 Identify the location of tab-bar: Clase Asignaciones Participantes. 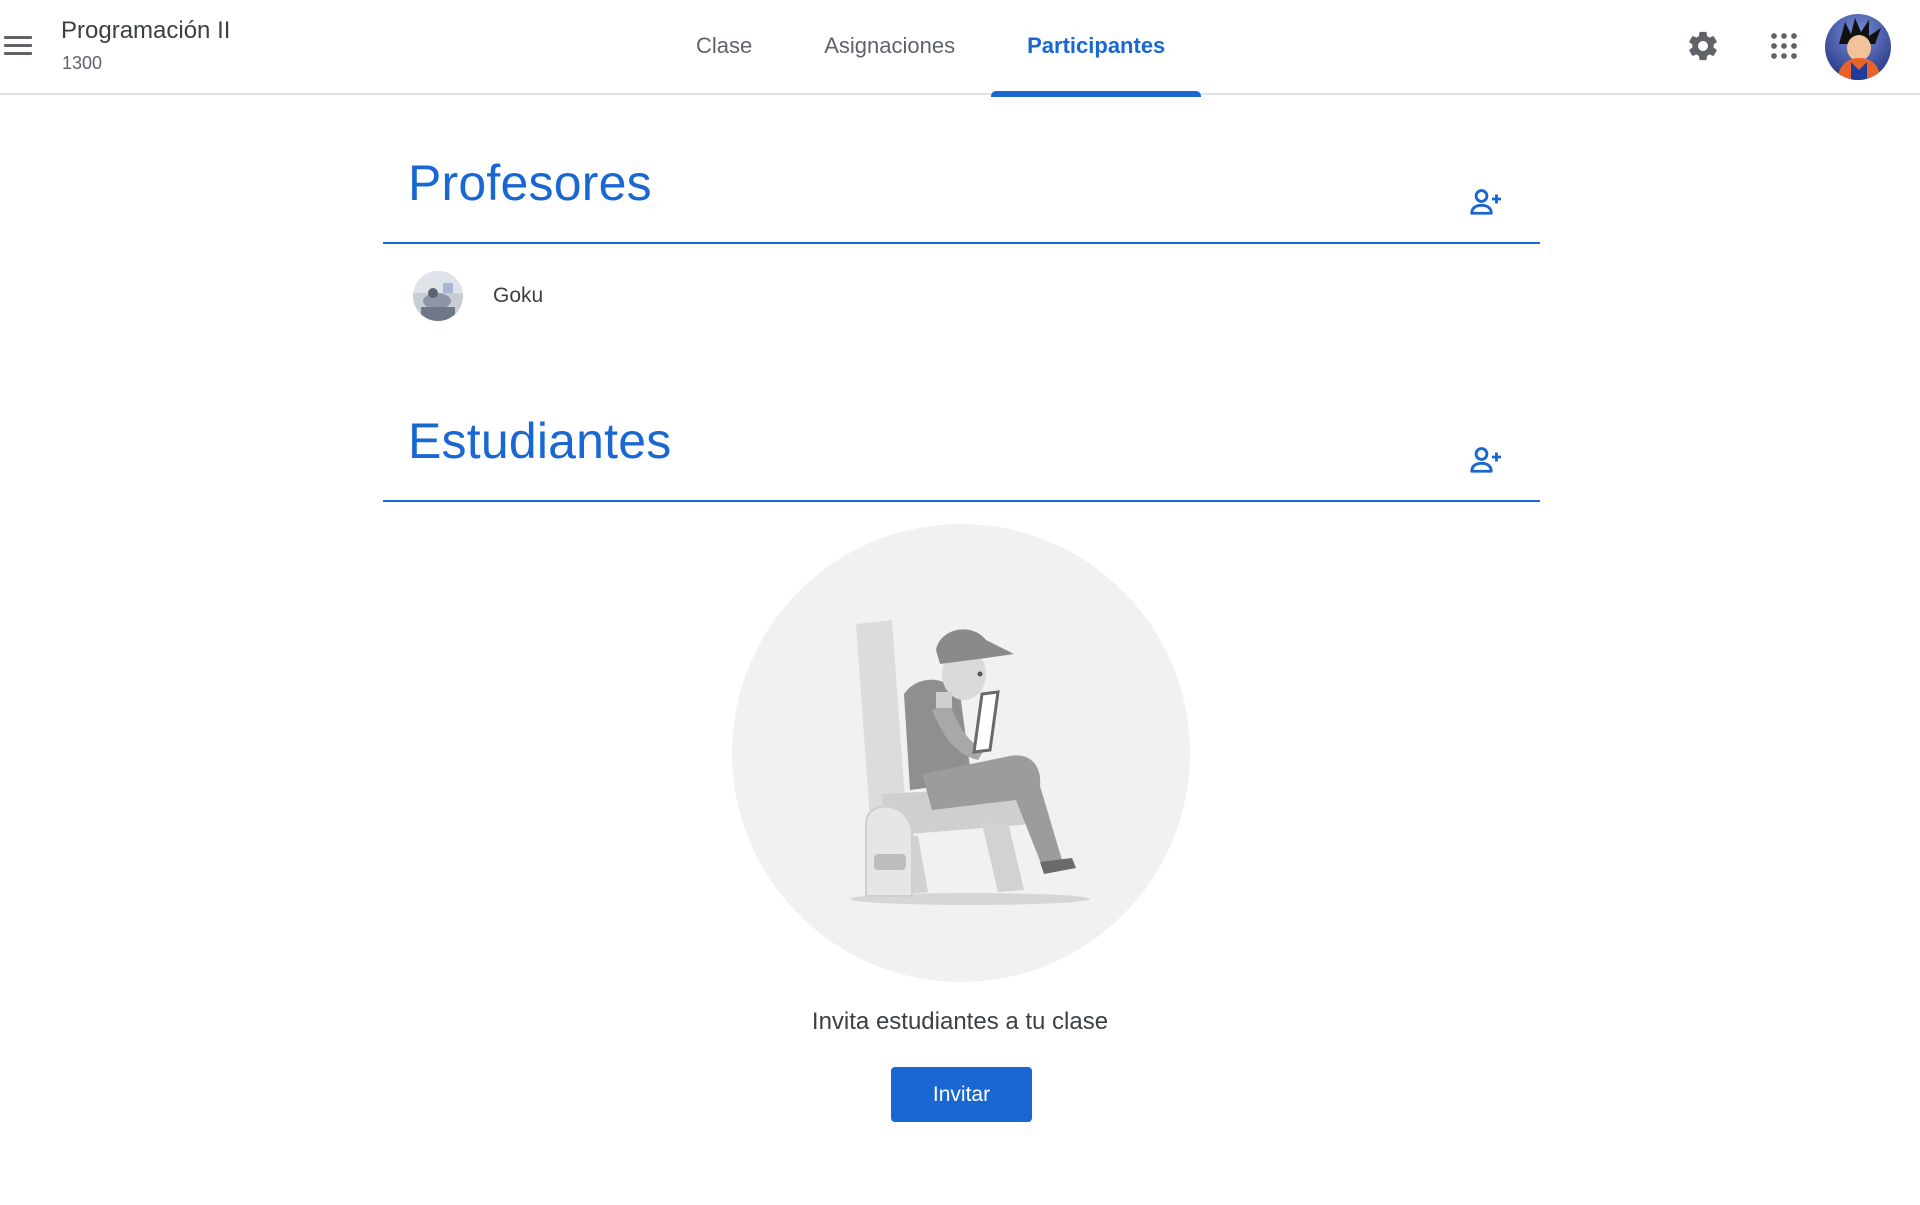
(931, 48).